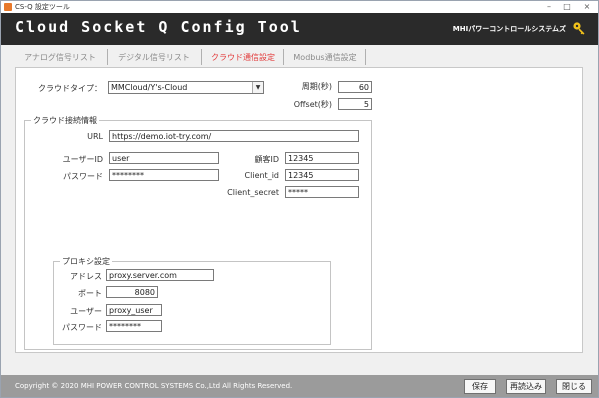 This screenshot has width=599, height=398. What do you see at coordinates (8, 7) in the screenshot?
I see `app-icon` at bounding box center [8, 7].